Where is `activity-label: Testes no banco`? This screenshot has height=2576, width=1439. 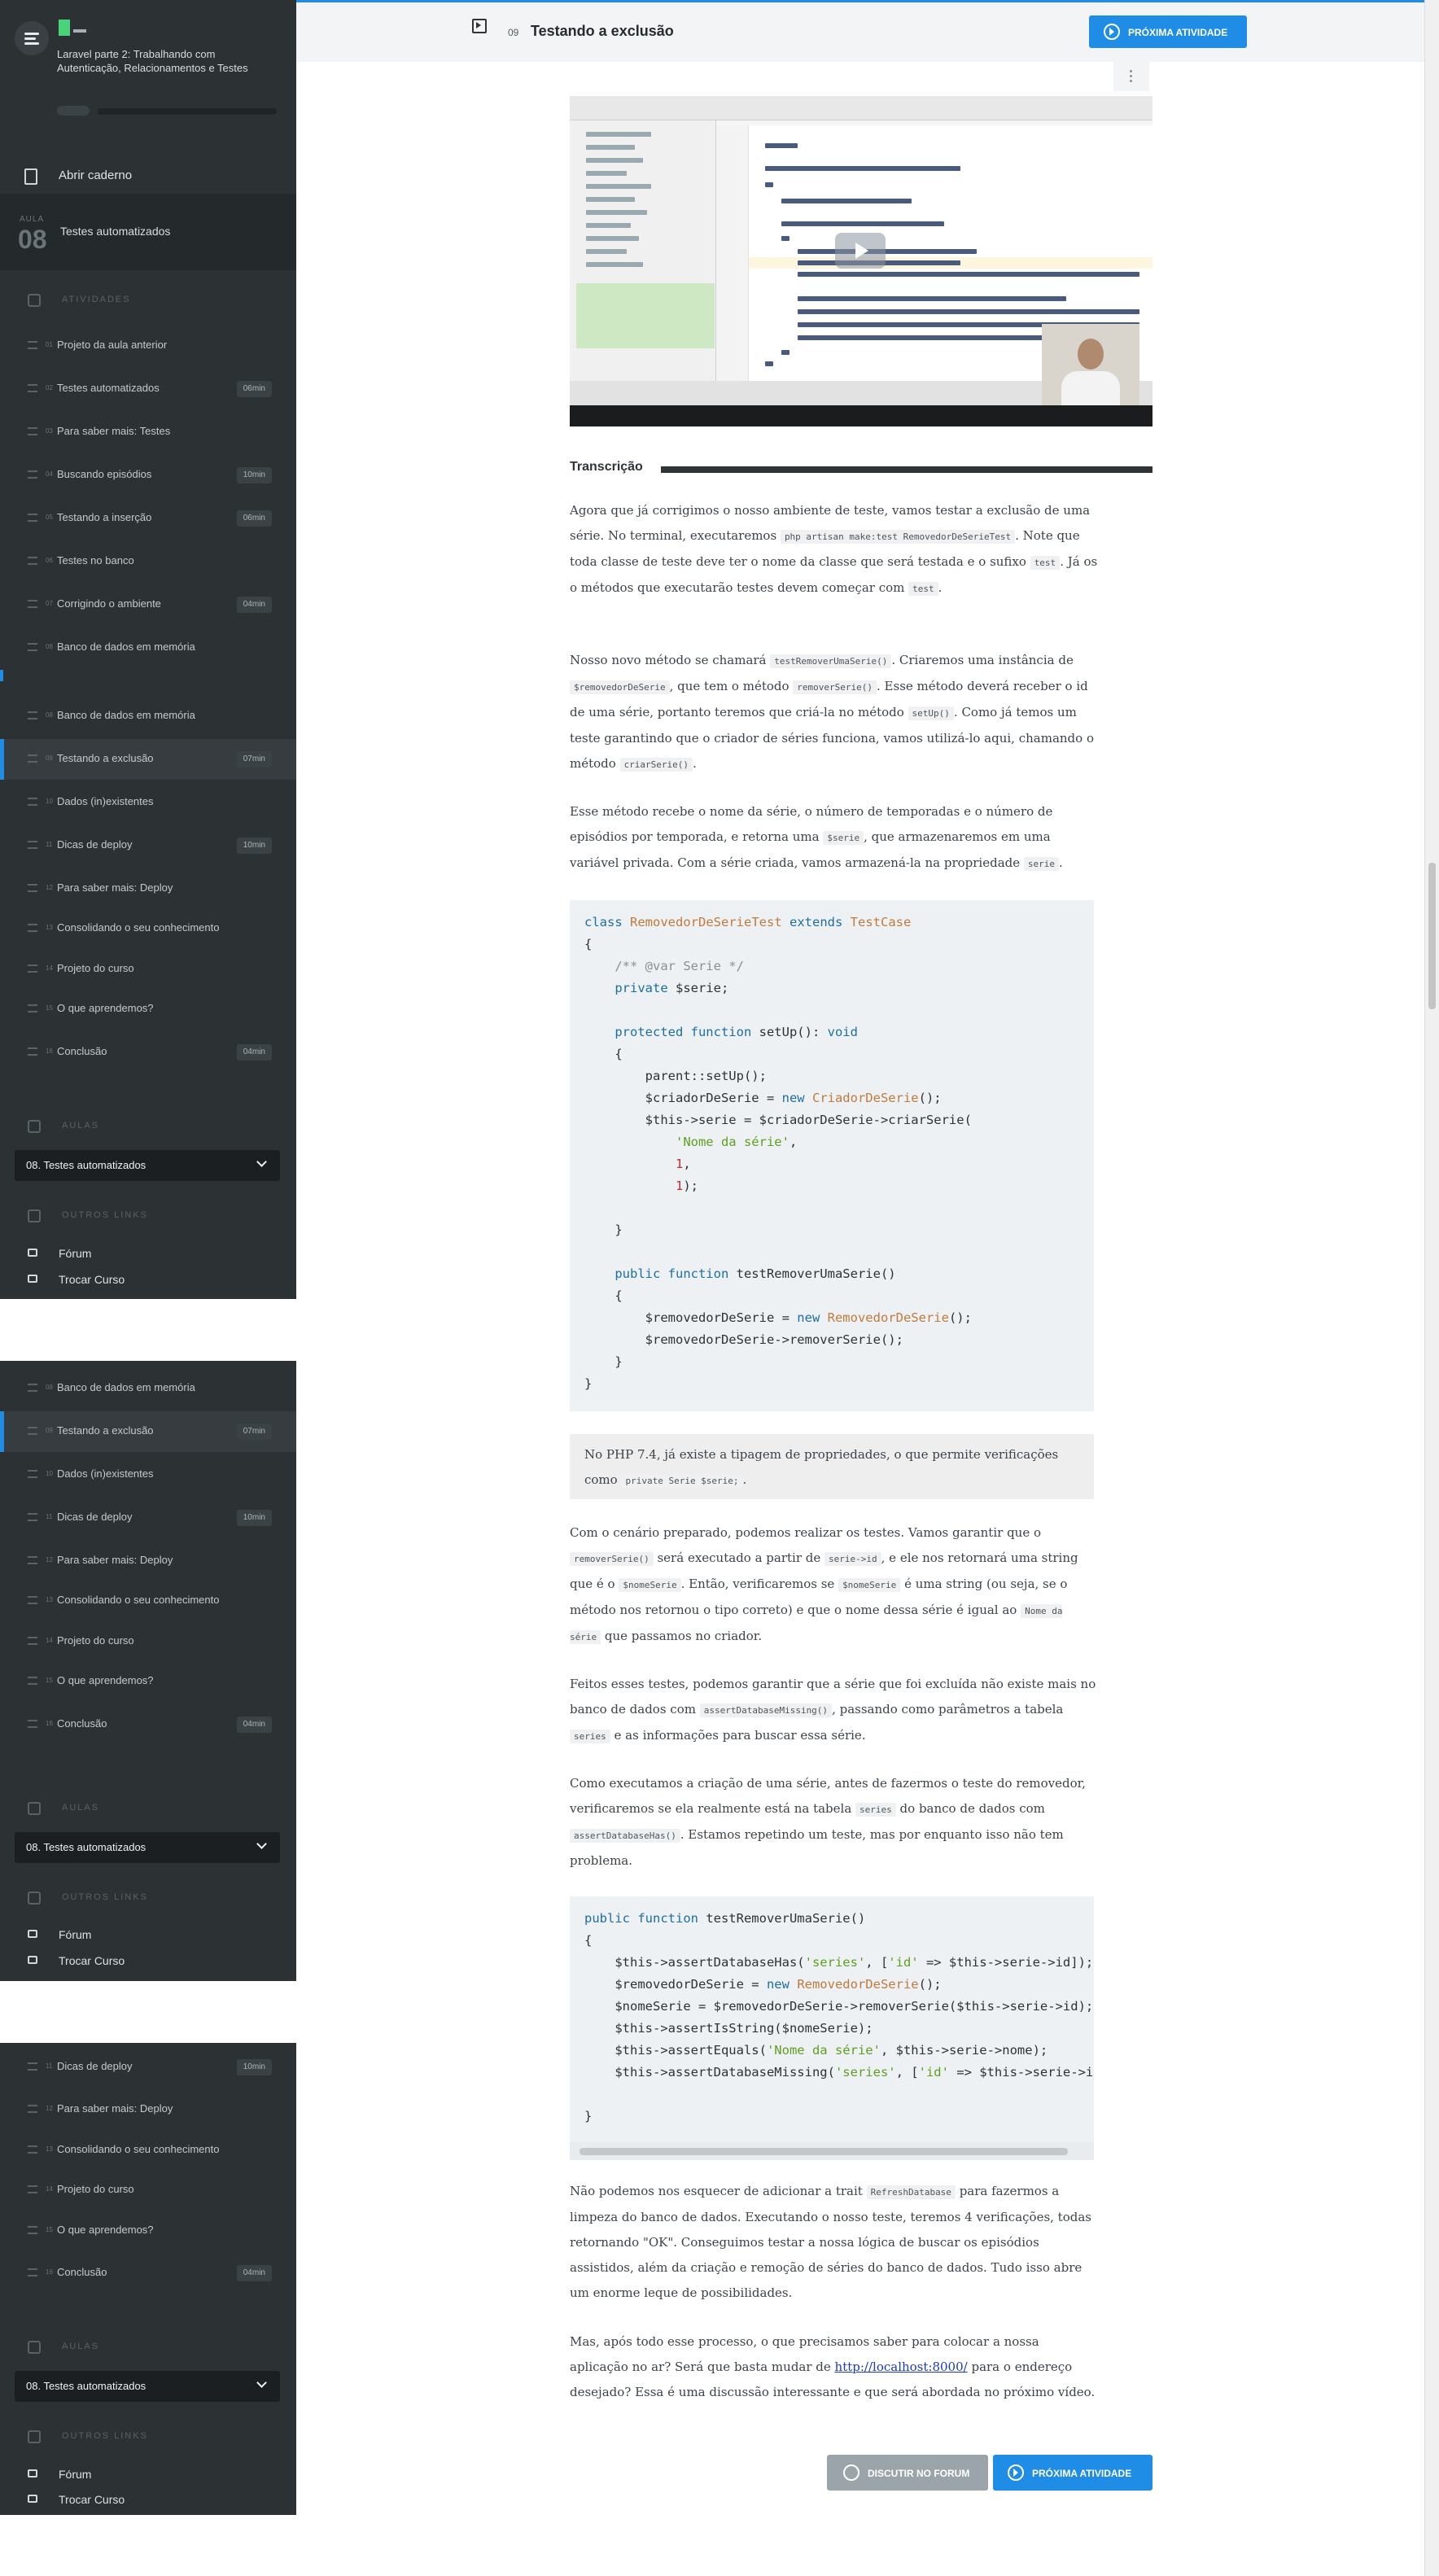
activity-label: Testes no banco is located at coordinates (95, 560).